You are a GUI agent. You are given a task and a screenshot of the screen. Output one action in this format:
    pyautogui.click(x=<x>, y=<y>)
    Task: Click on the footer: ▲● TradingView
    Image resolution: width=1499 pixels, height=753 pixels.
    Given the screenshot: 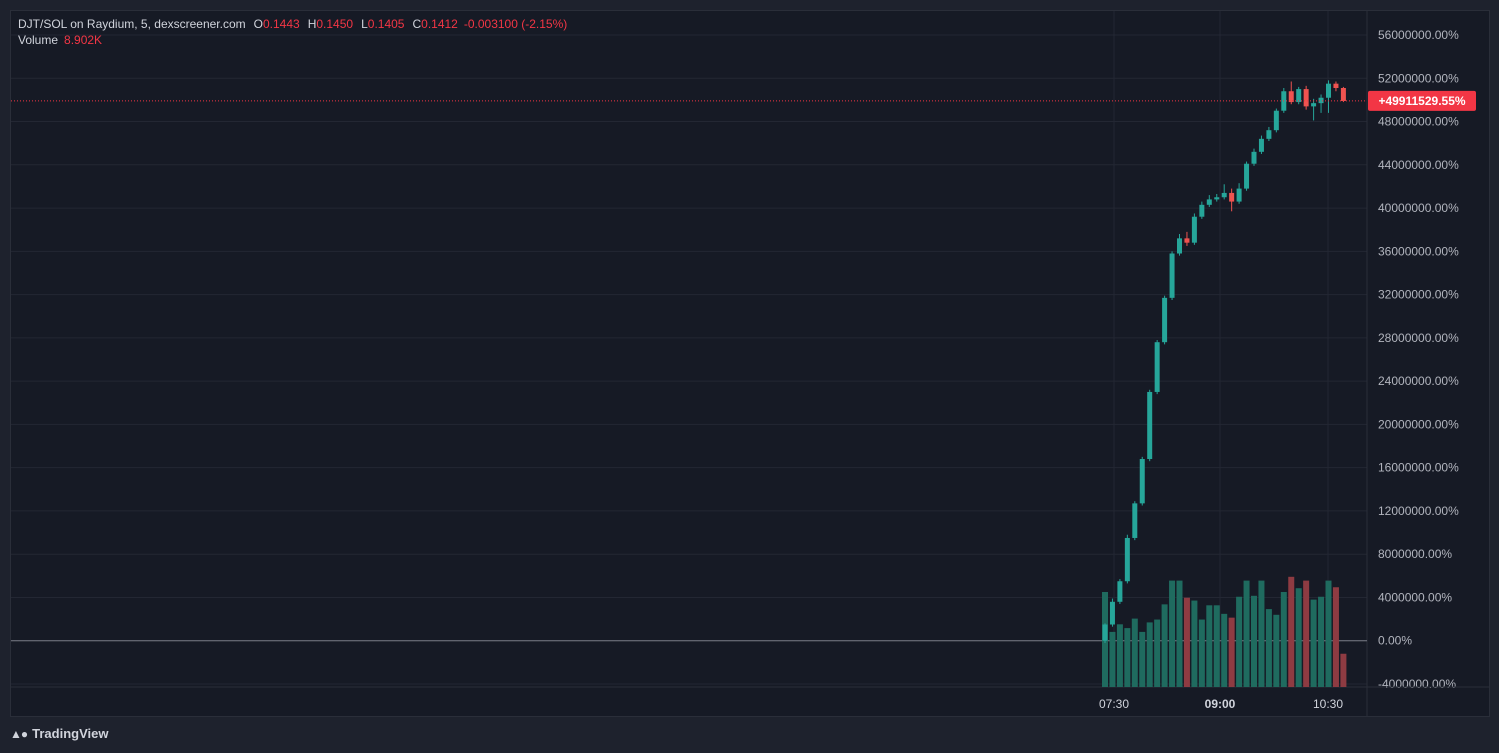 What is the action you would take?
    pyautogui.click(x=59, y=733)
    